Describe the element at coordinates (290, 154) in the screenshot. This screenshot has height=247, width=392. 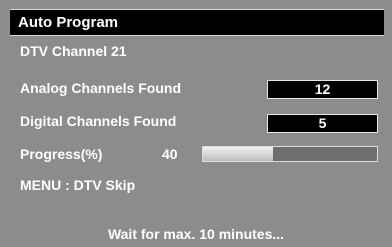
I see `progress-bar` at that location.